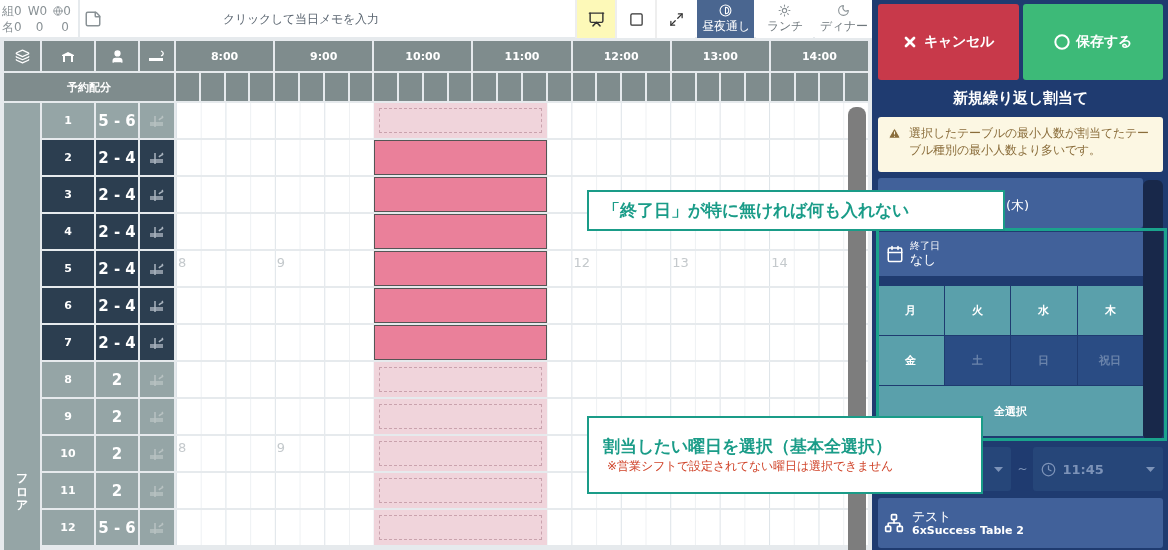 This screenshot has width=1168, height=550. What do you see at coordinates (595, 19) in the screenshot?
I see `presenter-button` at bounding box center [595, 19].